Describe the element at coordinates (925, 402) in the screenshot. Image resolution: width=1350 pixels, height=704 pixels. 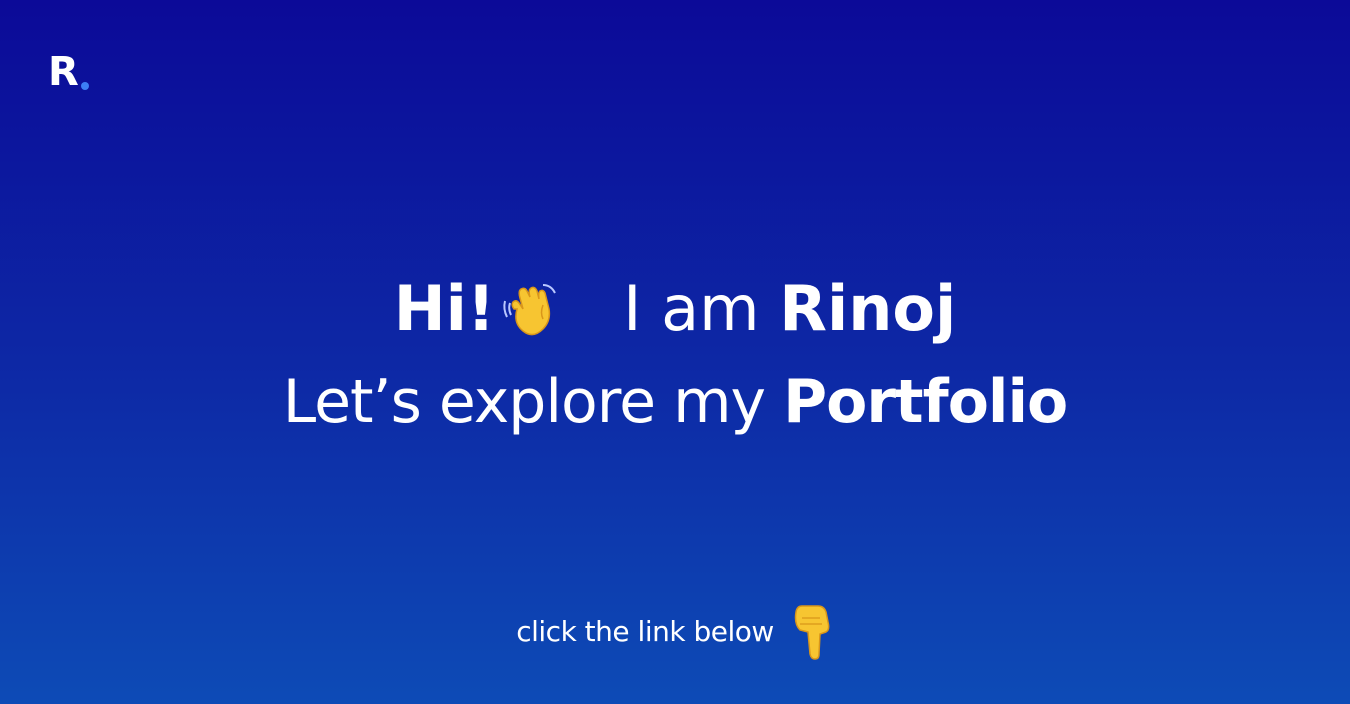
I see `portfolio-highlight: Portfolio` at that location.